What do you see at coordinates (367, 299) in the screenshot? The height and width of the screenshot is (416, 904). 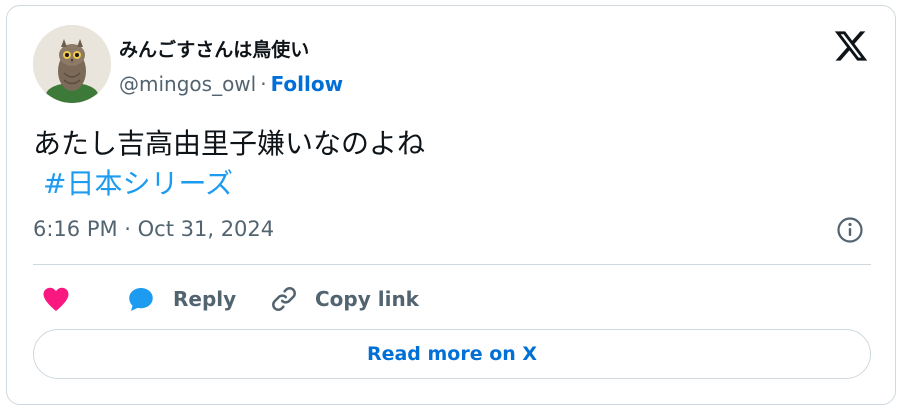 I see `copy-link-label: Copy link` at bounding box center [367, 299].